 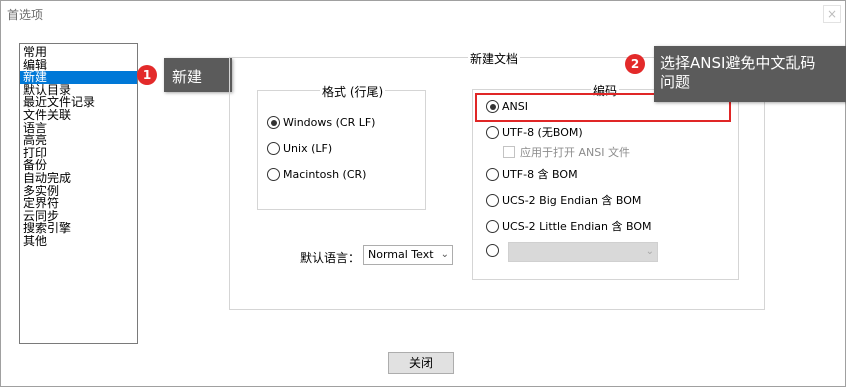 I want to click on format-option-mac: Macintosh (CR), so click(x=316, y=174).